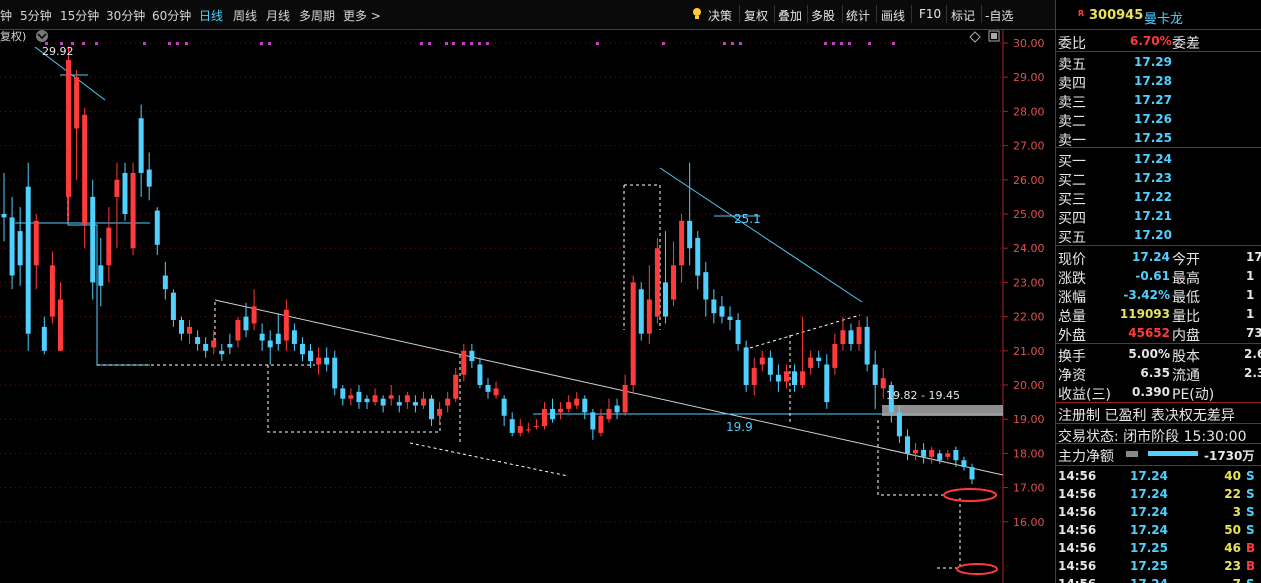 The height and width of the screenshot is (583, 1261). Describe the element at coordinates (756, 15) in the screenshot. I see `rights-button: 复权` at that location.